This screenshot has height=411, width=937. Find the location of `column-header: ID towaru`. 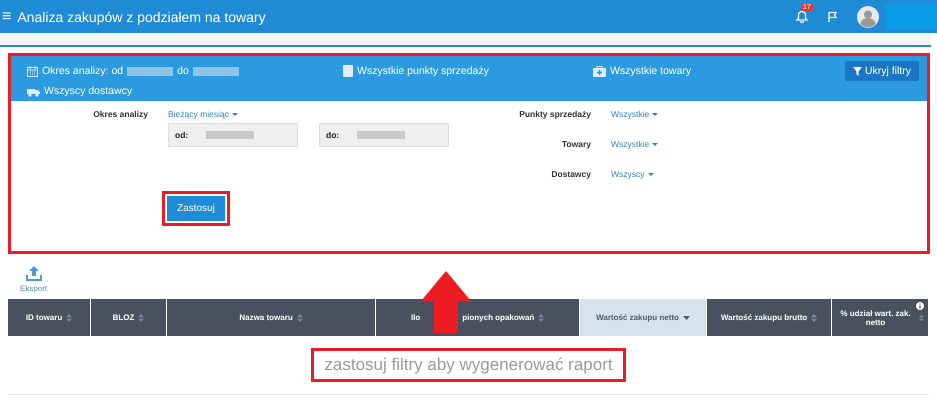

column-header: ID towaru is located at coordinates (50, 317).